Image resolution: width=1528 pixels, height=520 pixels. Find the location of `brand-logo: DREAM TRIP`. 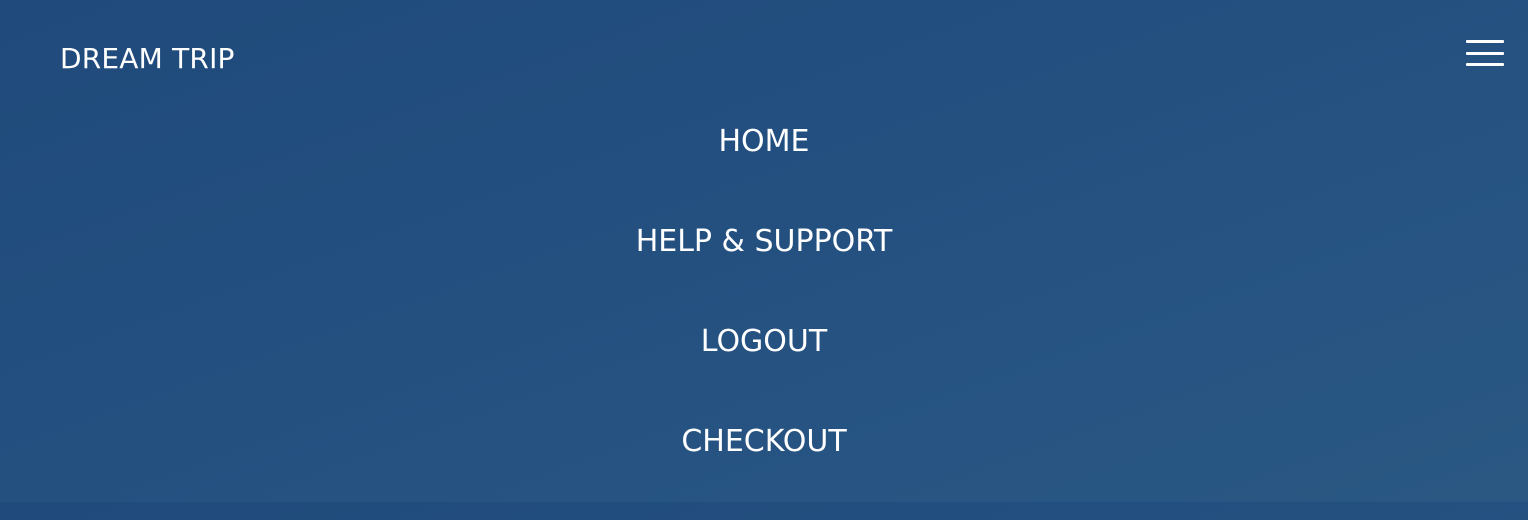

brand-logo: DREAM TRIP is located at coordinates (147, 59).